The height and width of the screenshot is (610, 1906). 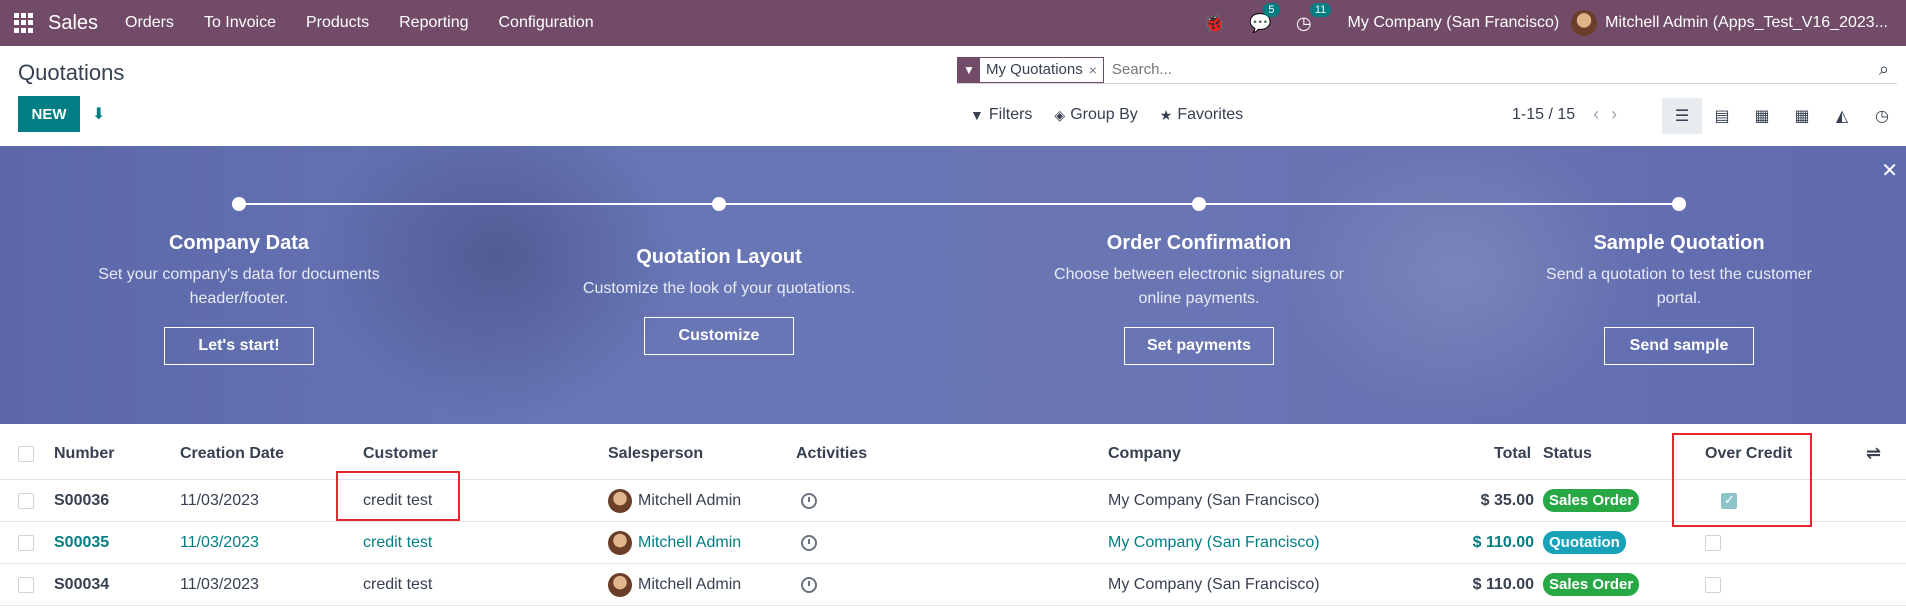 I want to click on app-name: Sales, so click(x=73, y=23).